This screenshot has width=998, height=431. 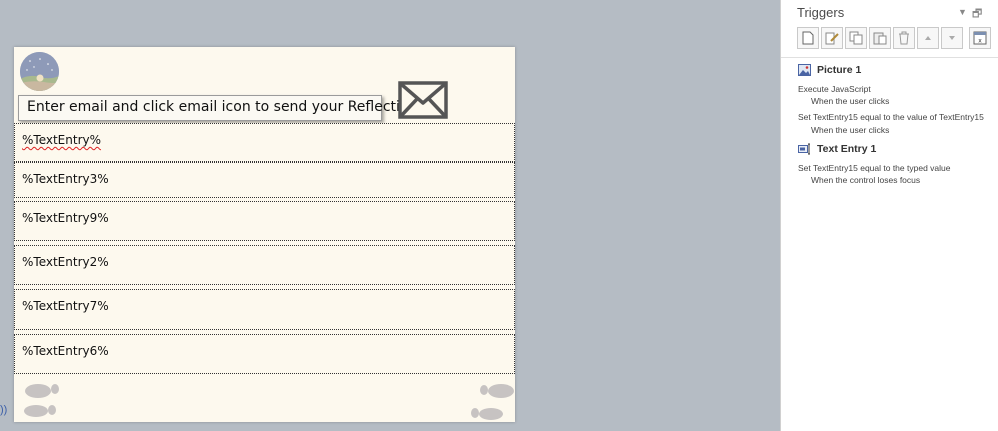 What do you see at coordinates (492, 402) in the screenshot?
I see `footprints-right-icon` at bounding box center [492, 402].